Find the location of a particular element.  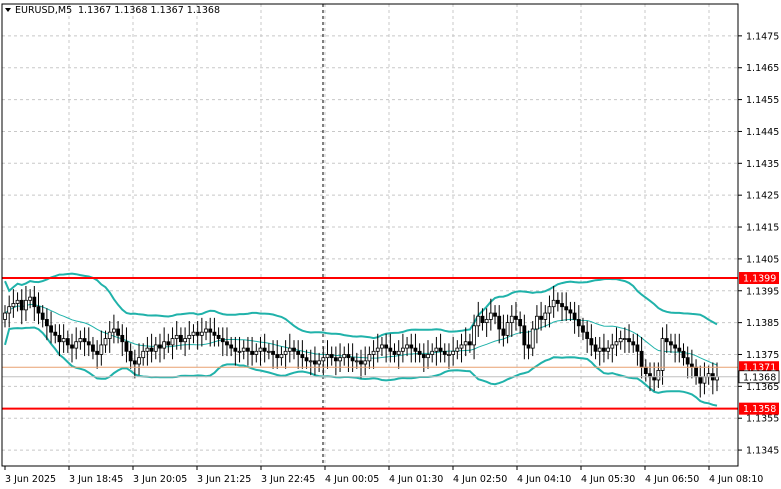

x-tick-label: 4 Jun 00:05 is located at coordinates (352, 479).